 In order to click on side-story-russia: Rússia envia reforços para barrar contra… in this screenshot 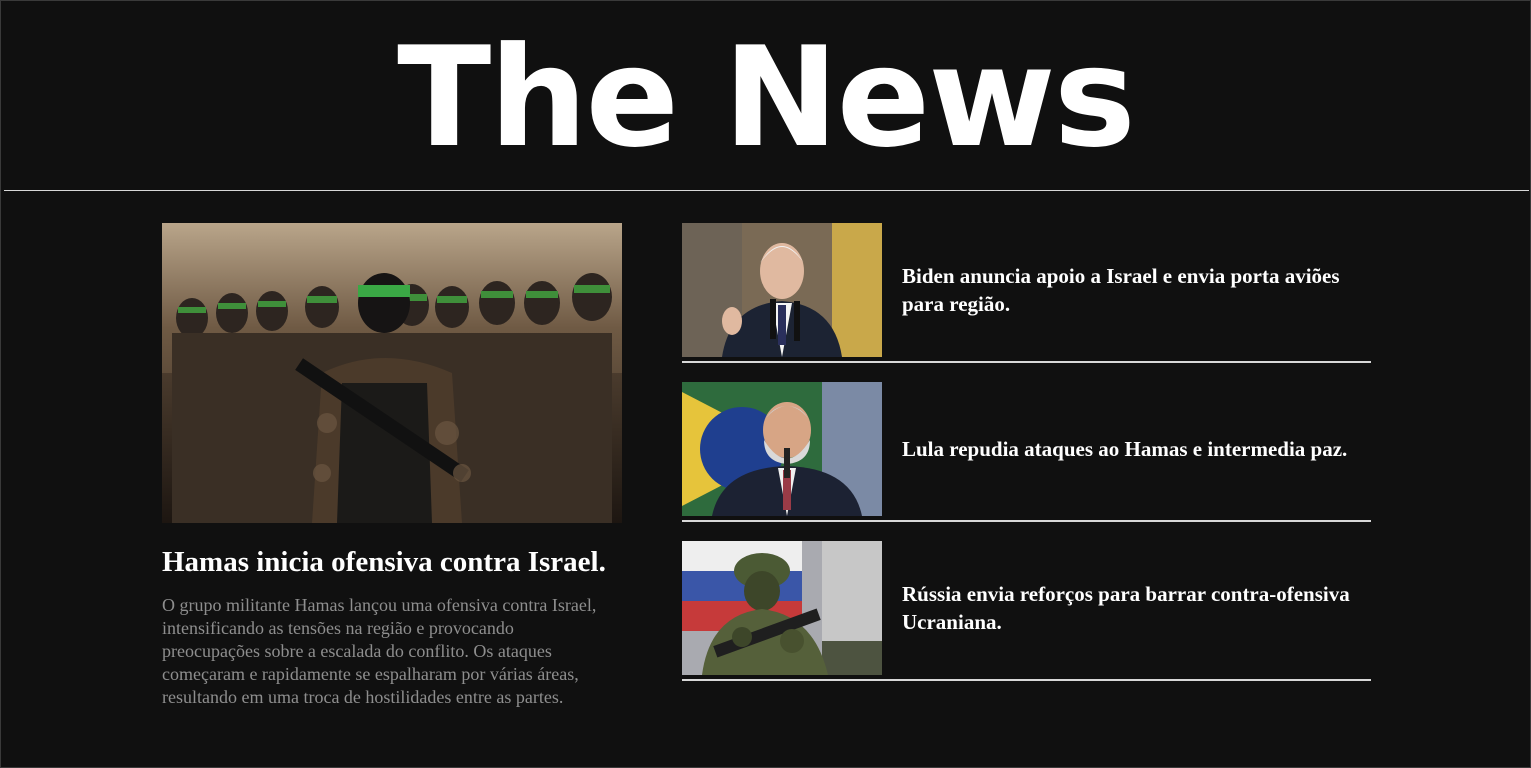, I will do `click(1026, 611)`.